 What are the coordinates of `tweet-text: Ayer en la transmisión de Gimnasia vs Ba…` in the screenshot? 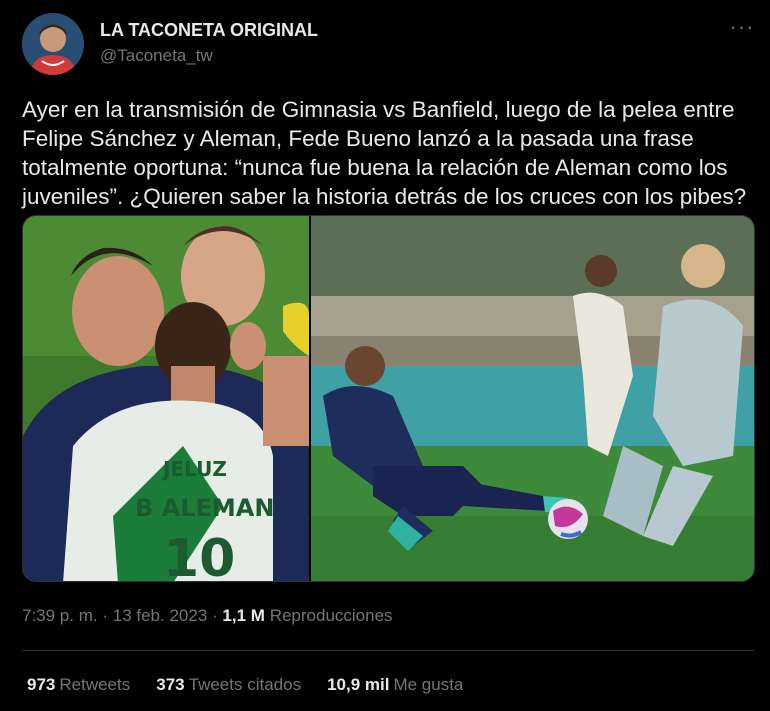 It's located at (384, 153).